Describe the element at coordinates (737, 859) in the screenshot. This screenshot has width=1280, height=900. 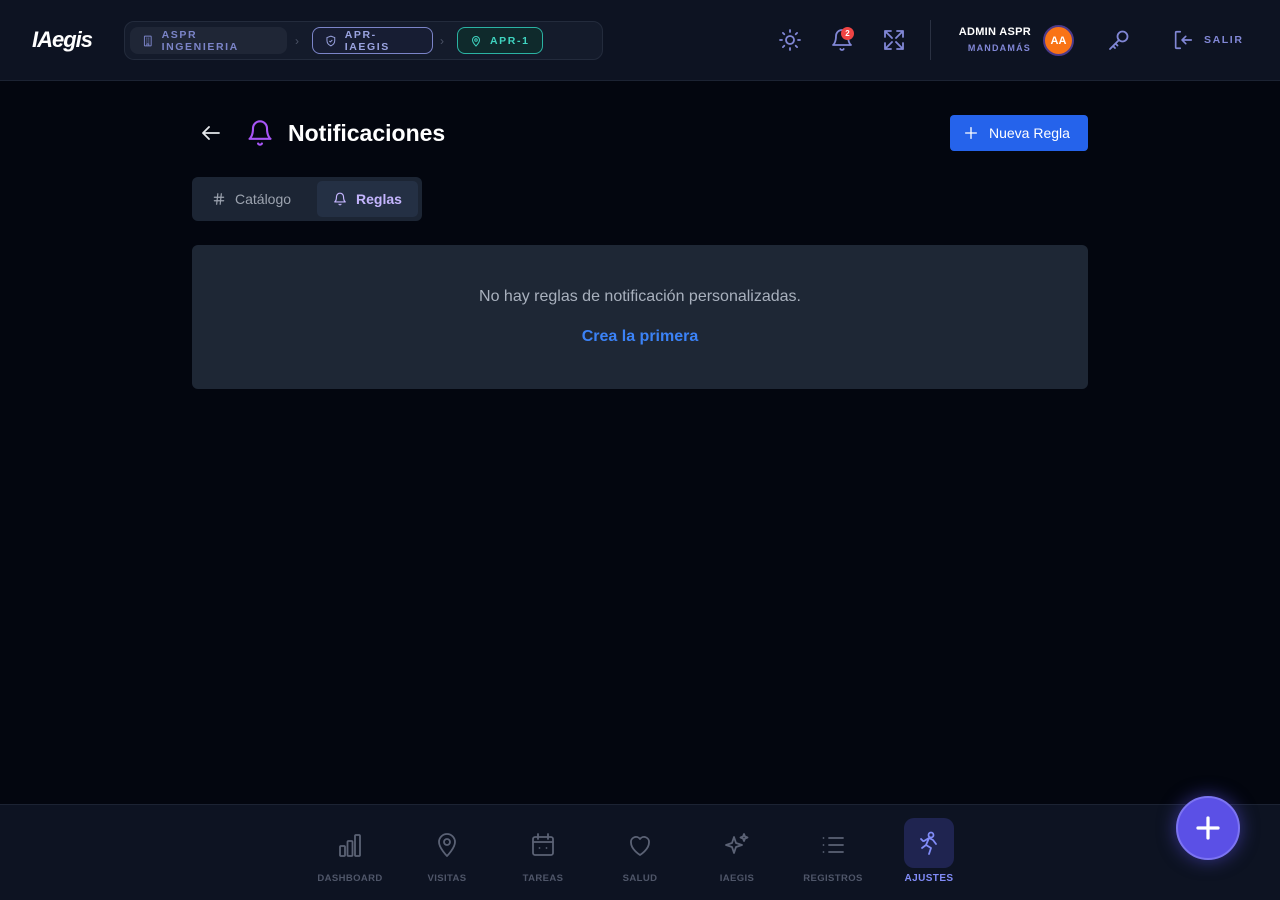
I see `nav-item-iaegis: IAEGIS` at that location.